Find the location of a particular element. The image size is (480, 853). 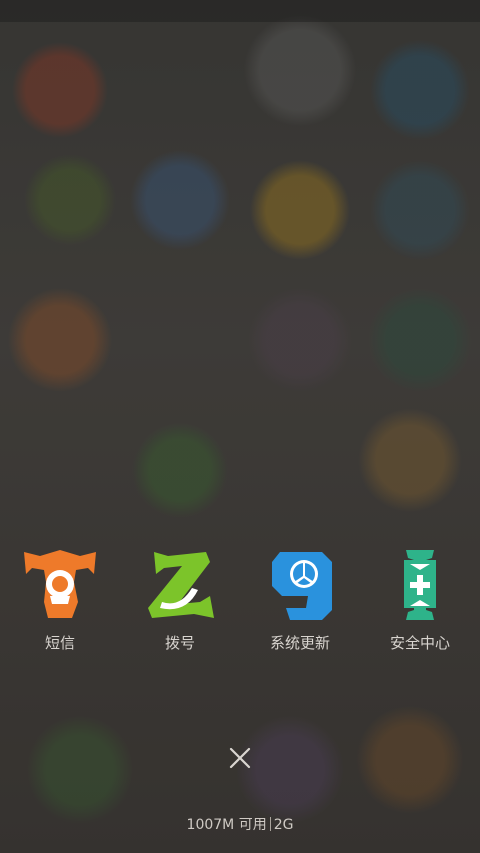

shortcut-label: 拨号 is located at coordinates (179, 643).